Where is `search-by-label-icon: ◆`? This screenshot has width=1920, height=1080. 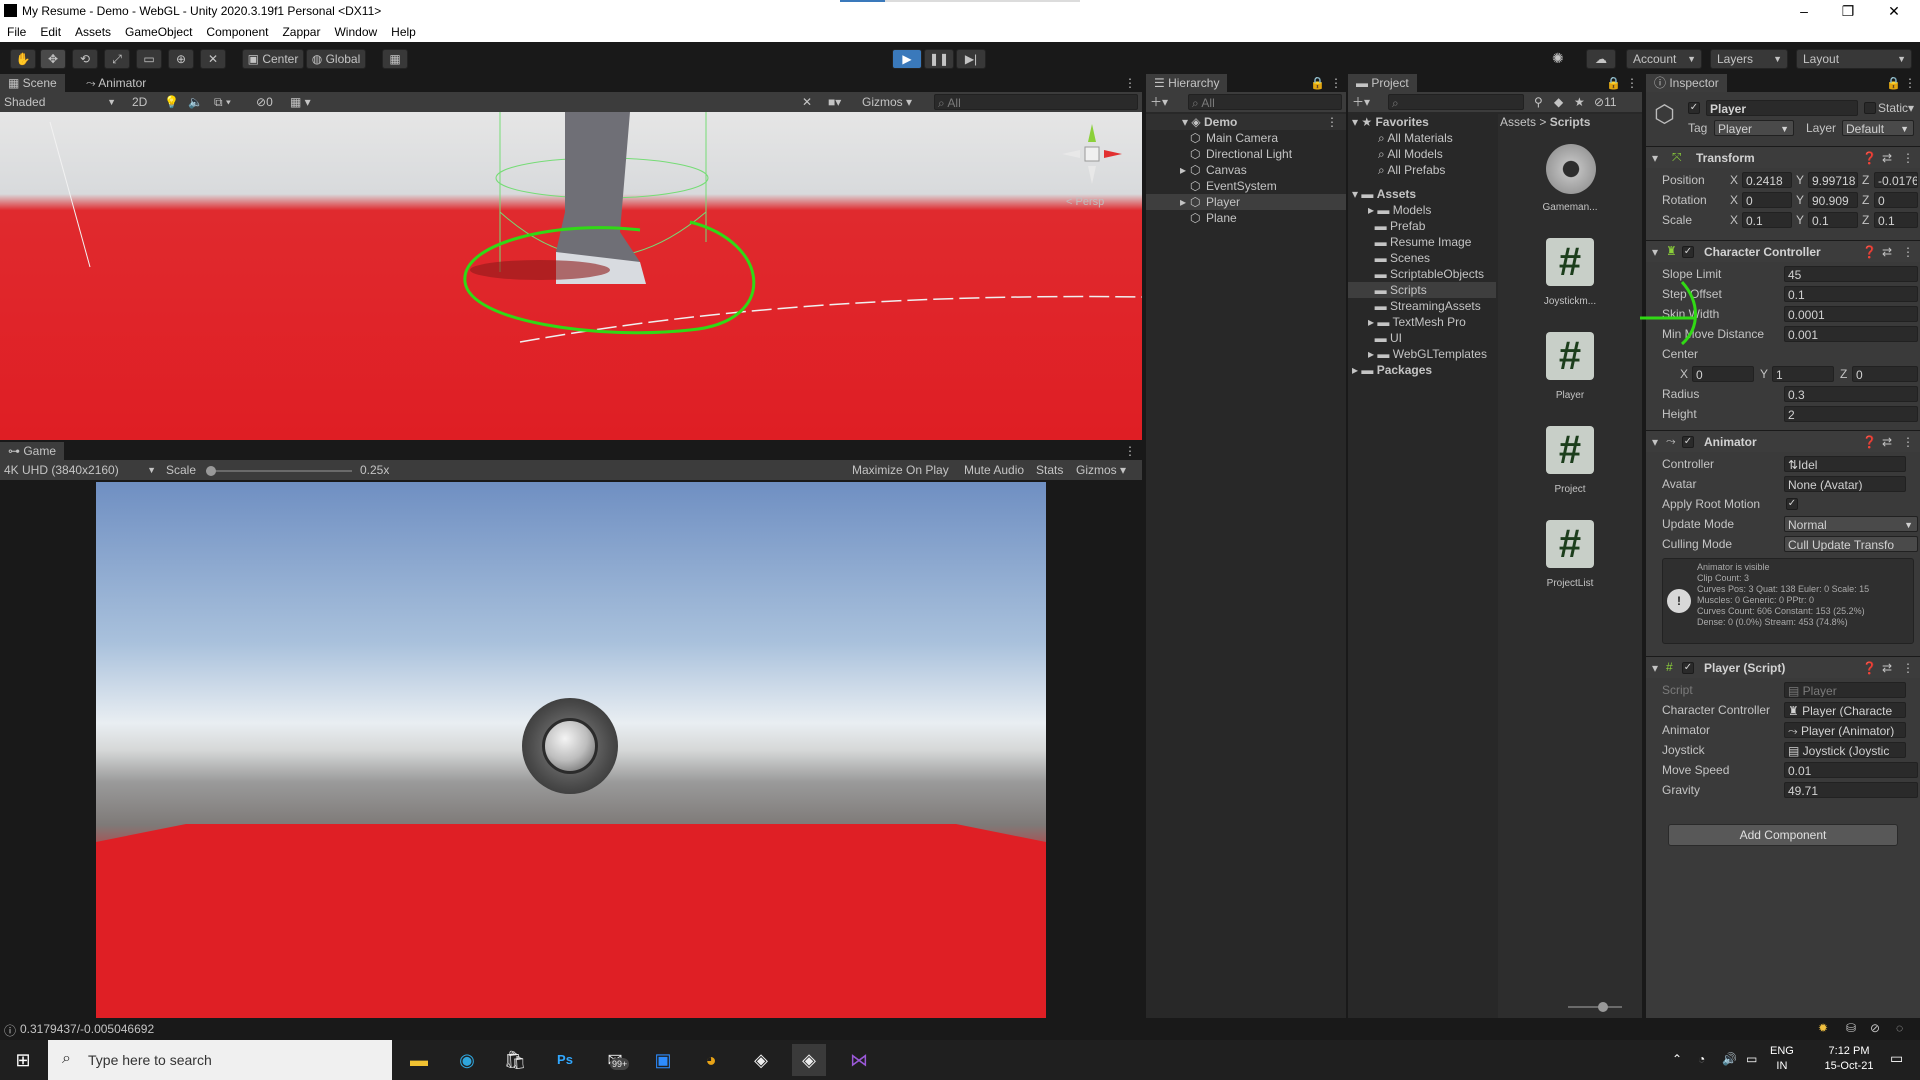
search-by-label-icon: ◆ is located at coordinates (1558, 102).